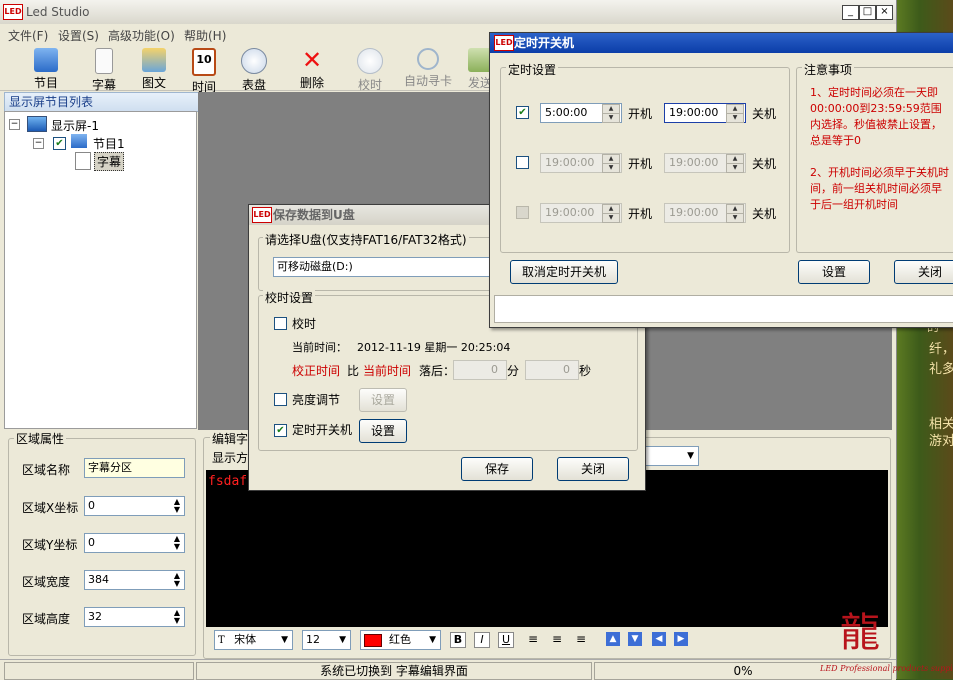 This screenshot has height=680, width=953. What do you see at coordinates (536, 639) in the screenshot?
I see `align-left-icon: ≡` at bounding box center [536, 639].